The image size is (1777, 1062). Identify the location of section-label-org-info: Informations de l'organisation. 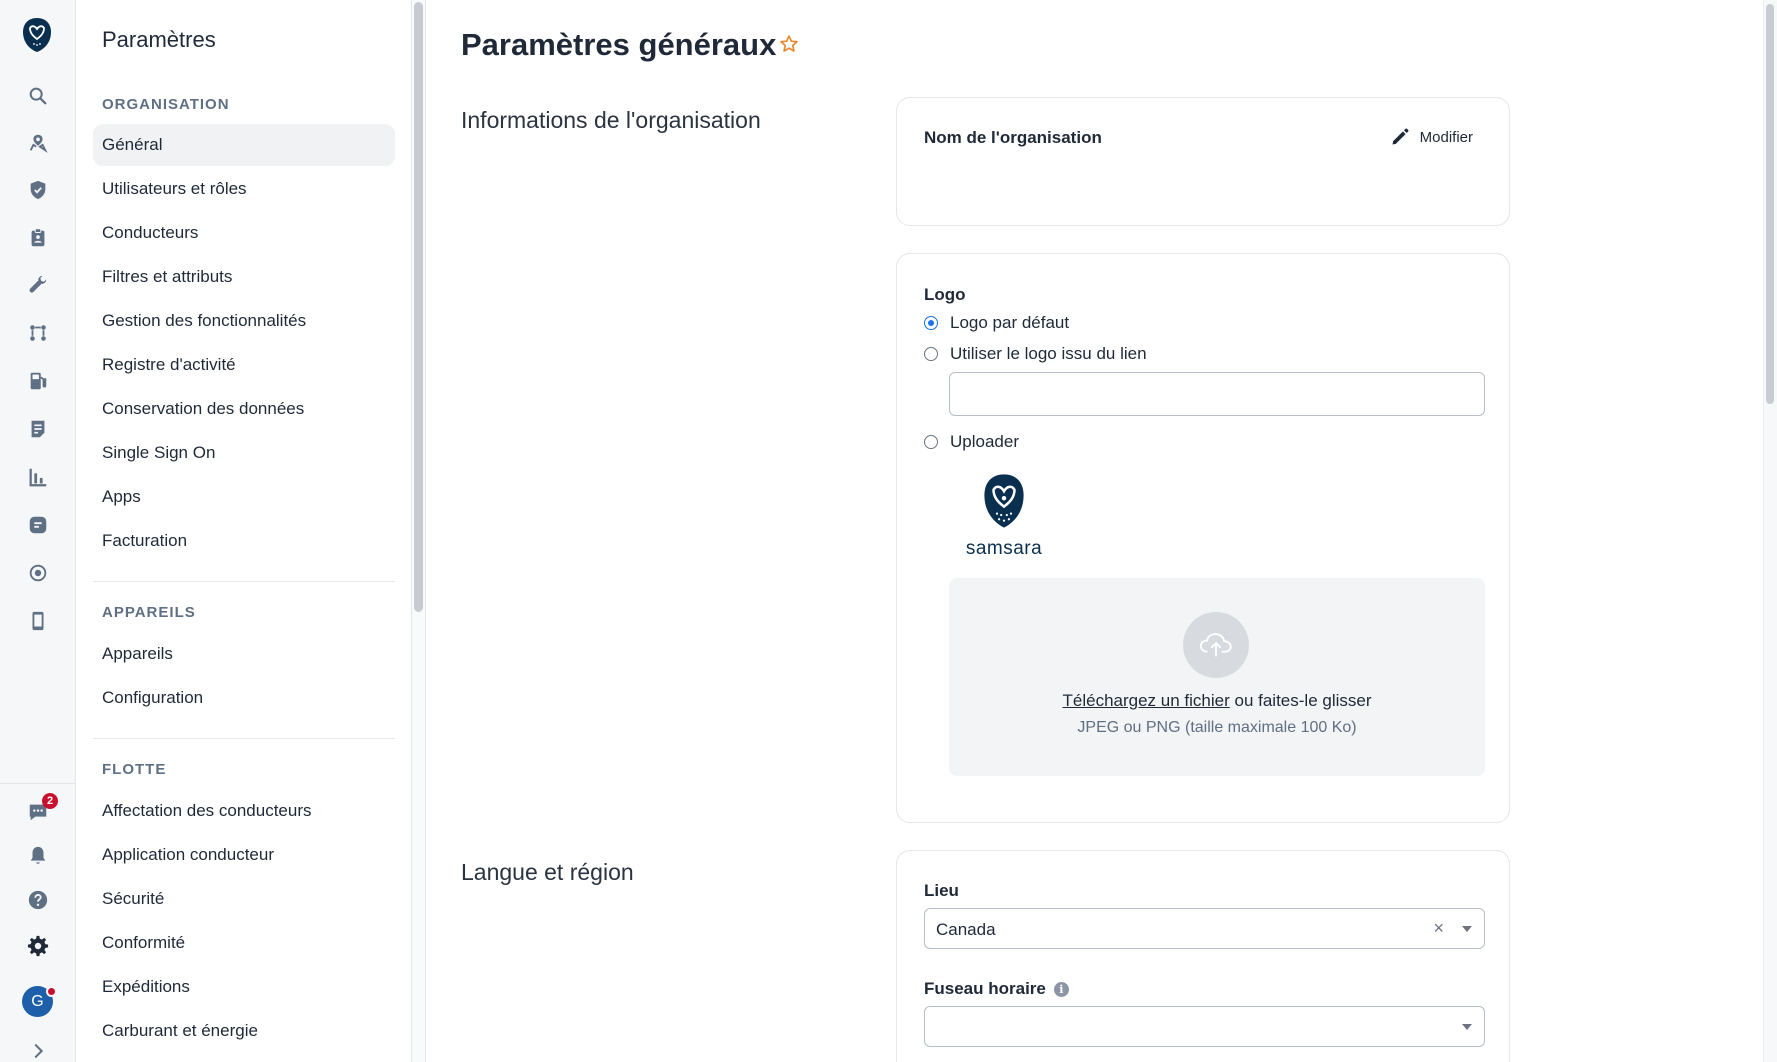
(611, 120).